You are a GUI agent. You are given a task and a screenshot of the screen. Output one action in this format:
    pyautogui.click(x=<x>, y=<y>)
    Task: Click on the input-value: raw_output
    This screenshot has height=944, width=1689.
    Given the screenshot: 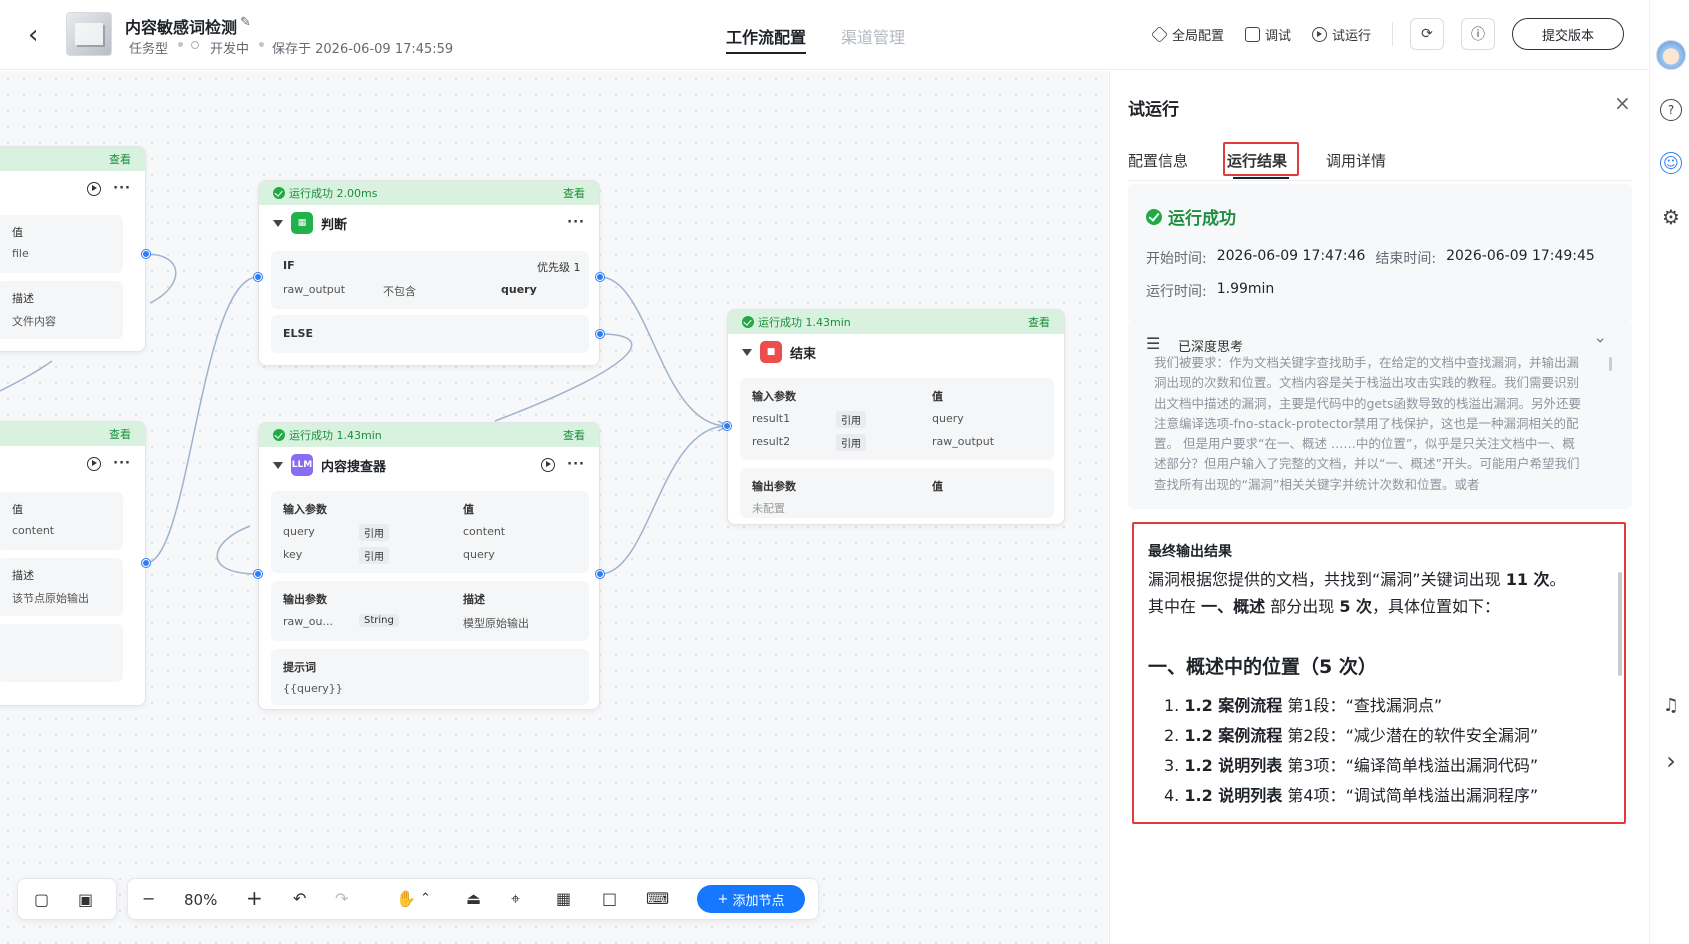 What is the action you would take?
    pyautogui.click(x=963, y=441)
    